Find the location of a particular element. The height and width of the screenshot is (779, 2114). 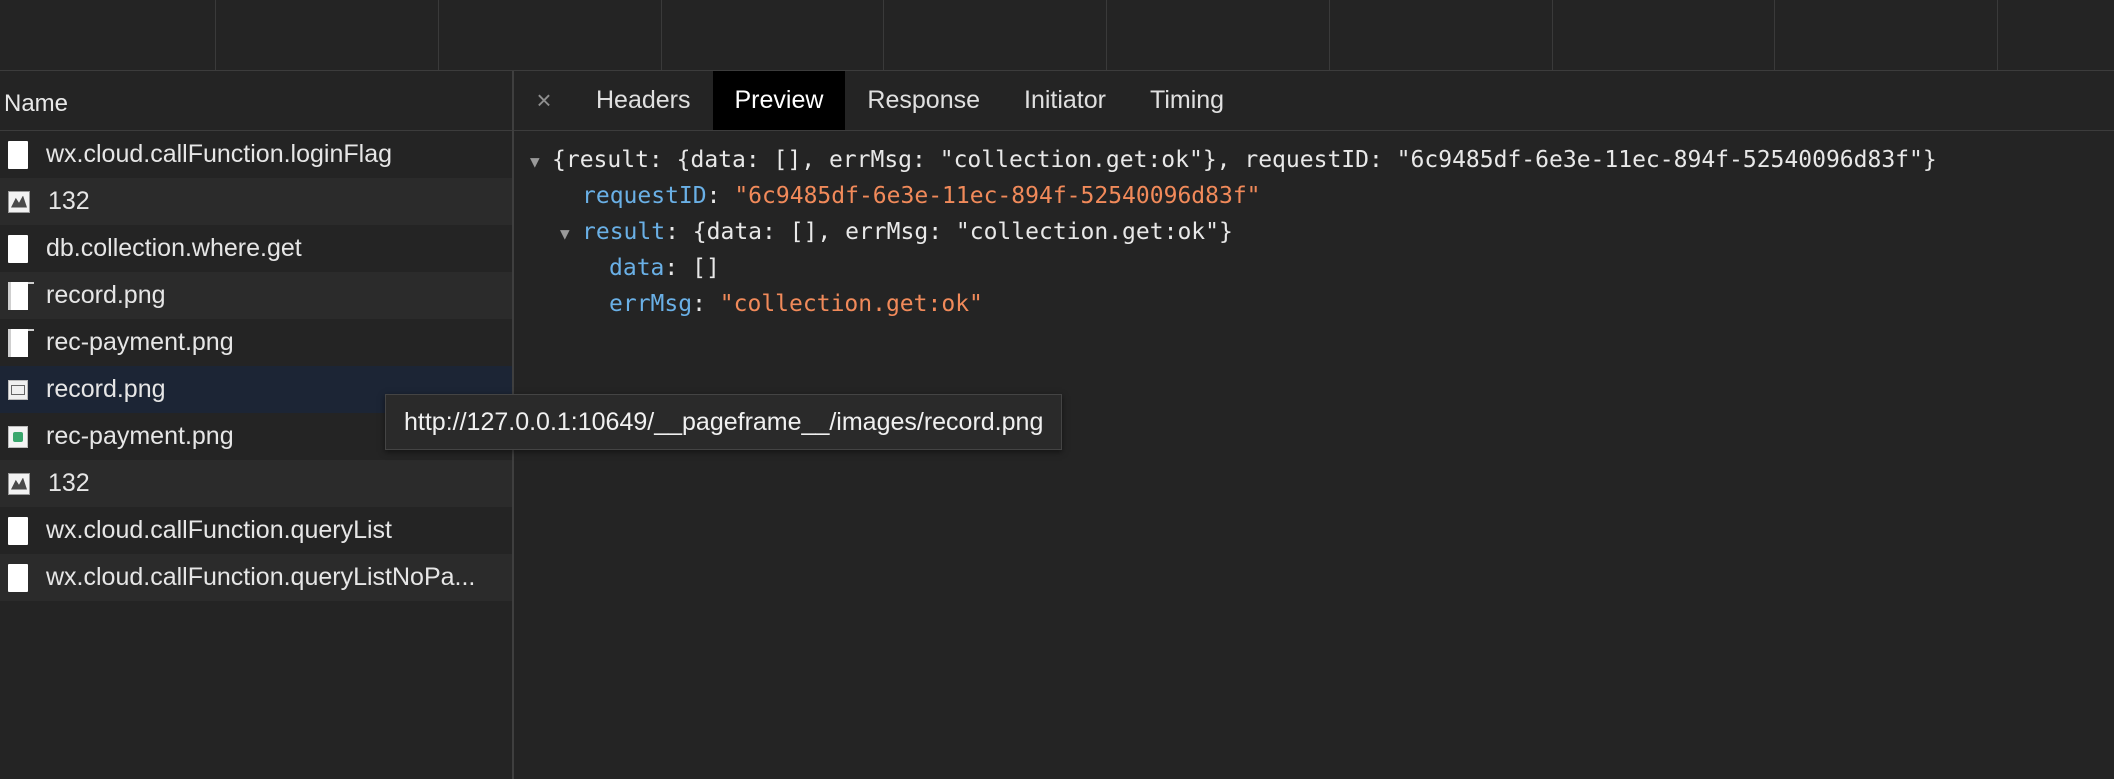

request-row: wx.cloud.callFunction.queryList is located at coordinates (256, 530).